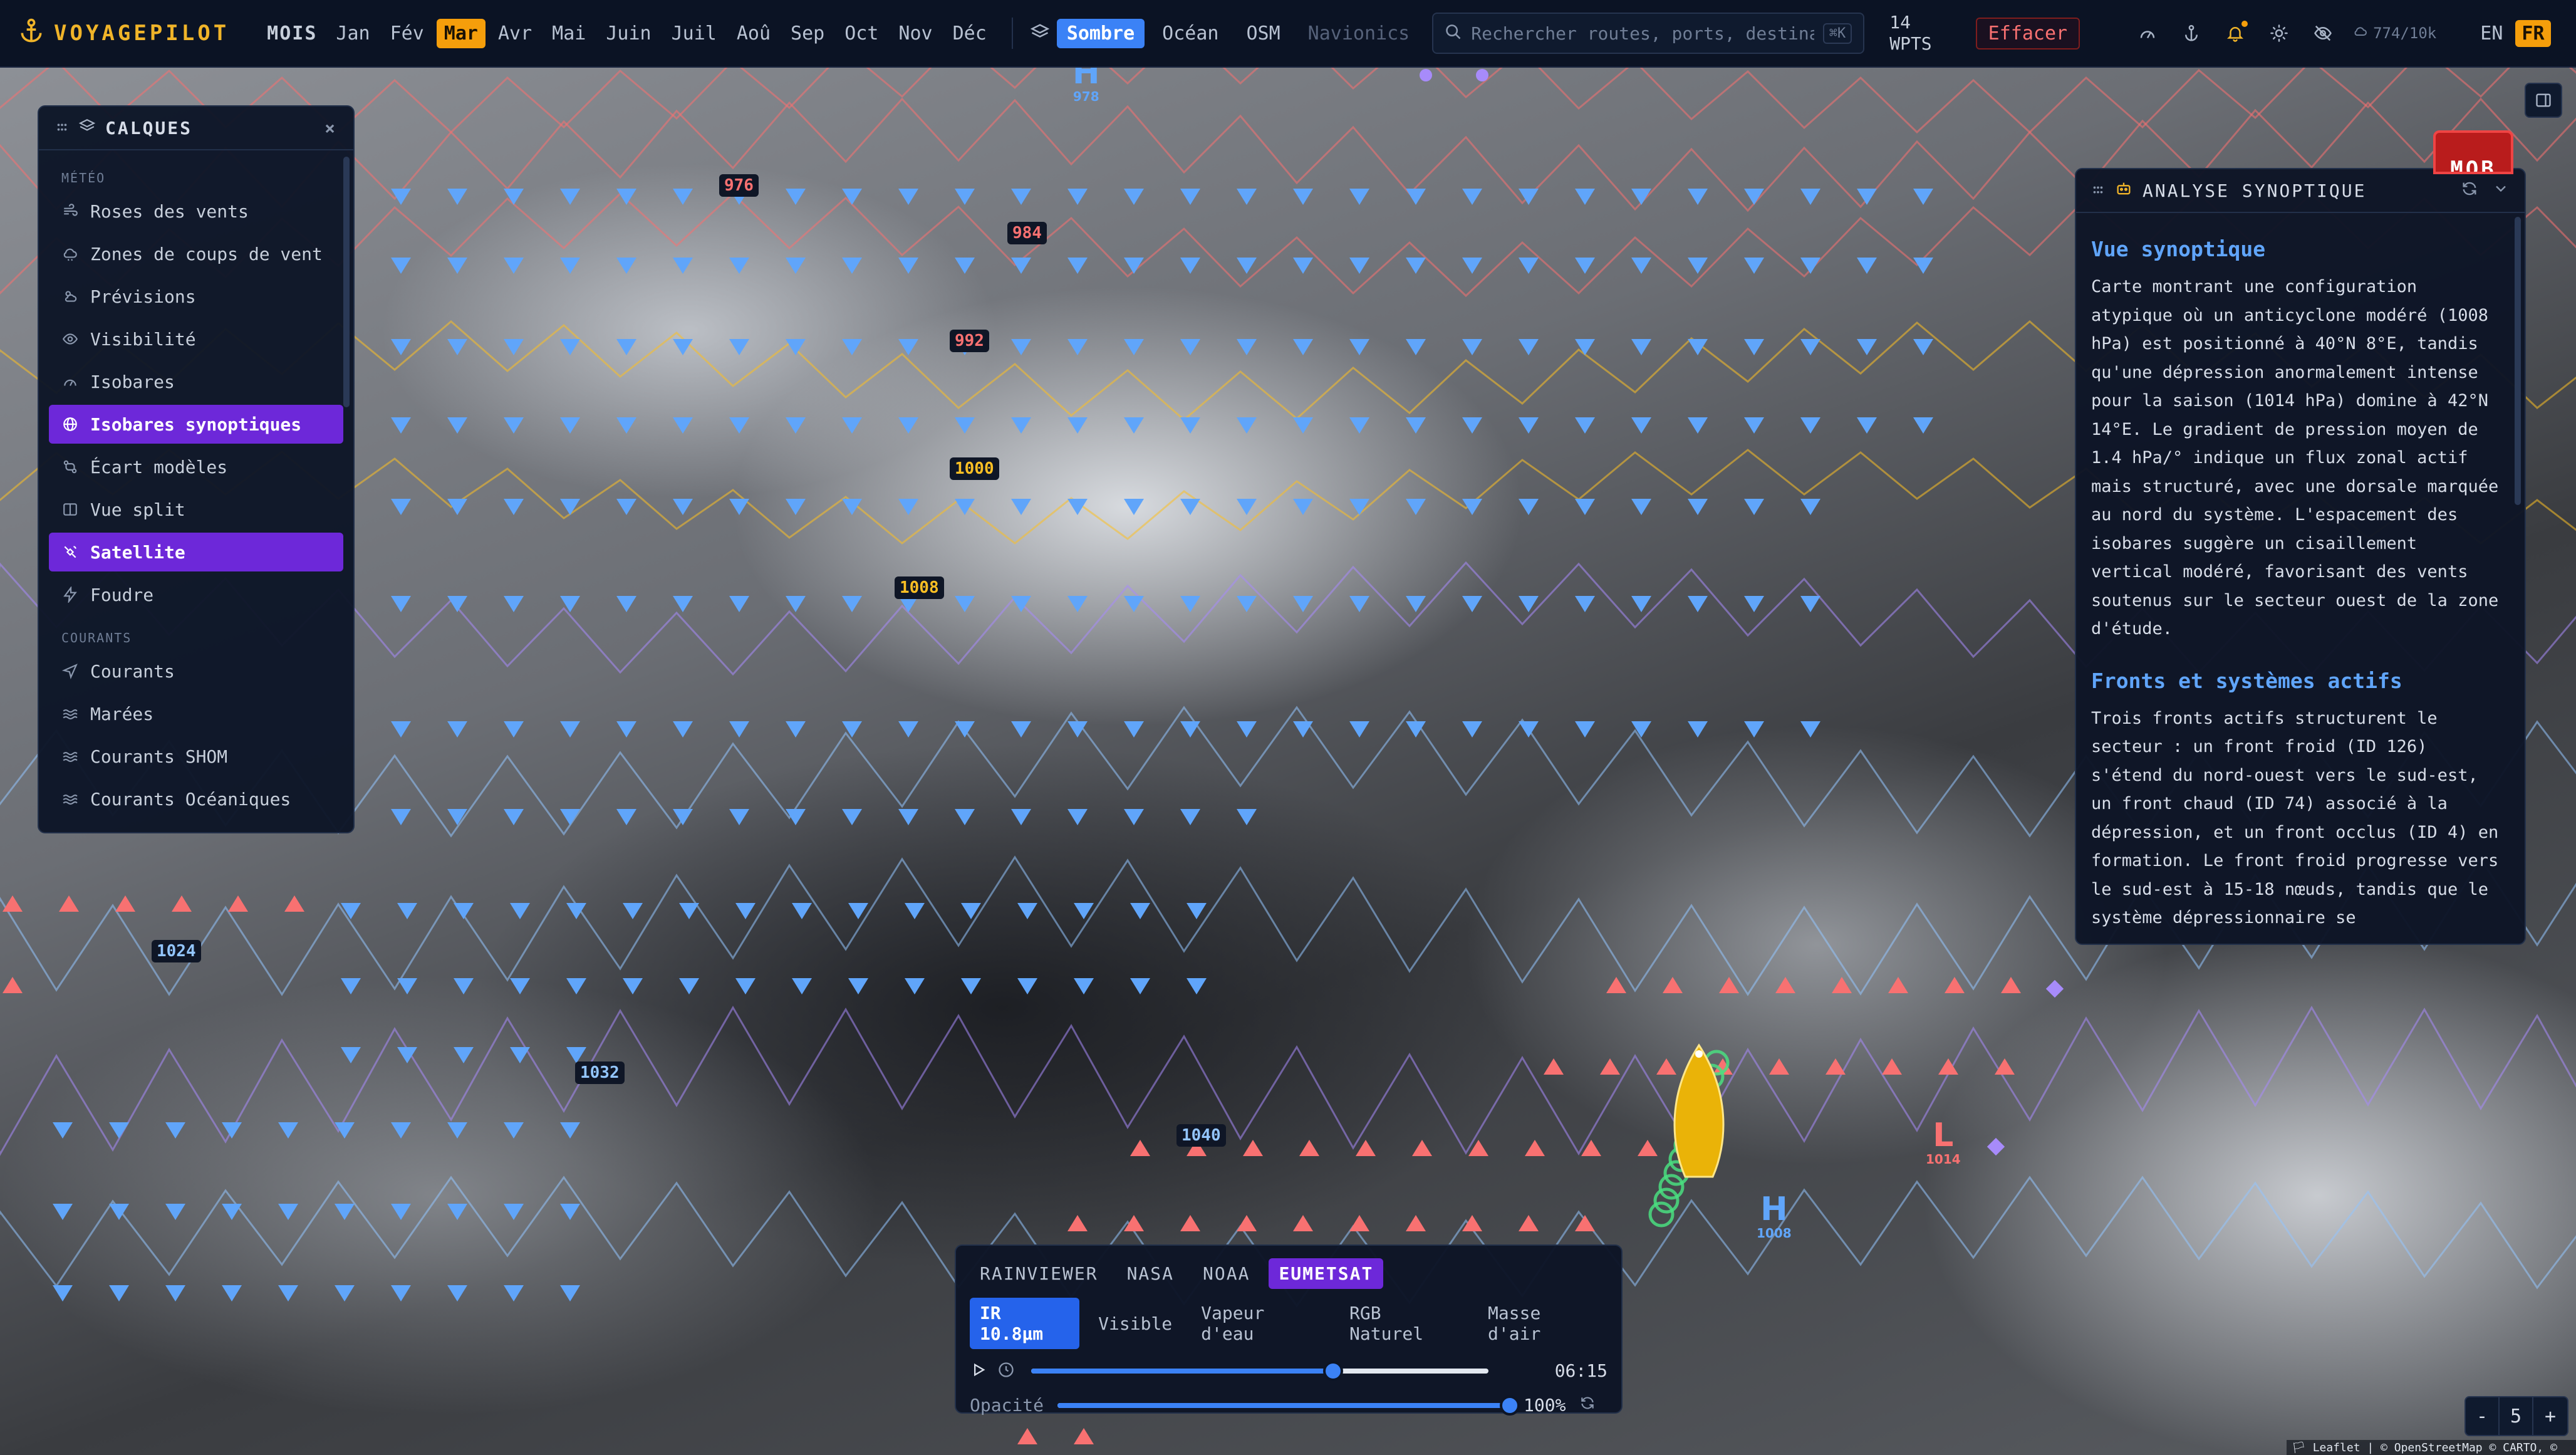 Image resolution: width=2576 pixels, height=1455 pixels. I want to click on bell-icon, so click(2236, 32).